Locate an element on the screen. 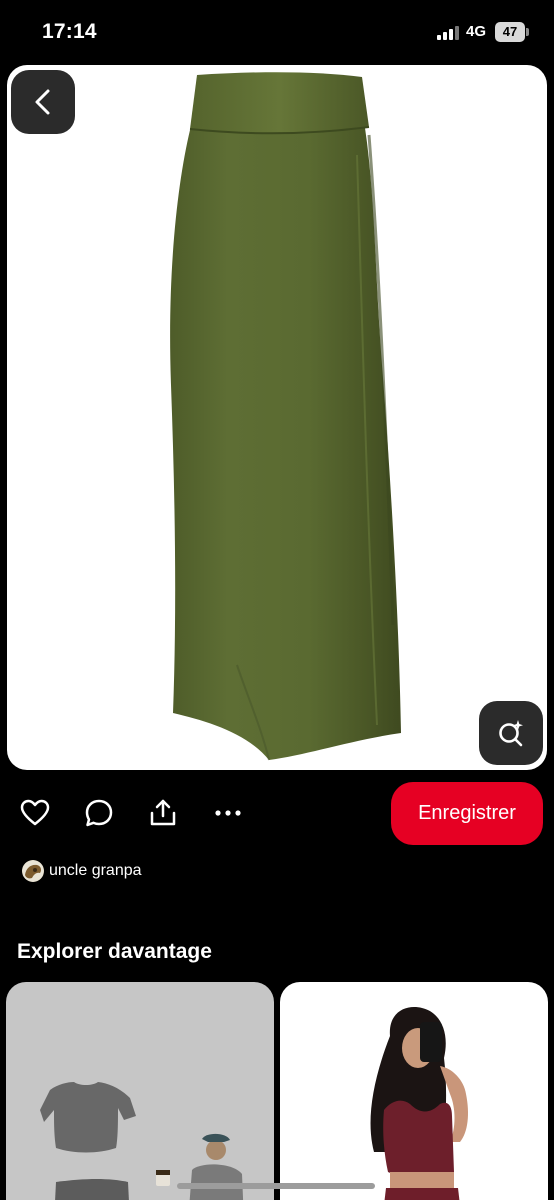 Image resolution: width=554 pixels, height=1200 pixels. home-indicator is located at coordinates (276, 1186).